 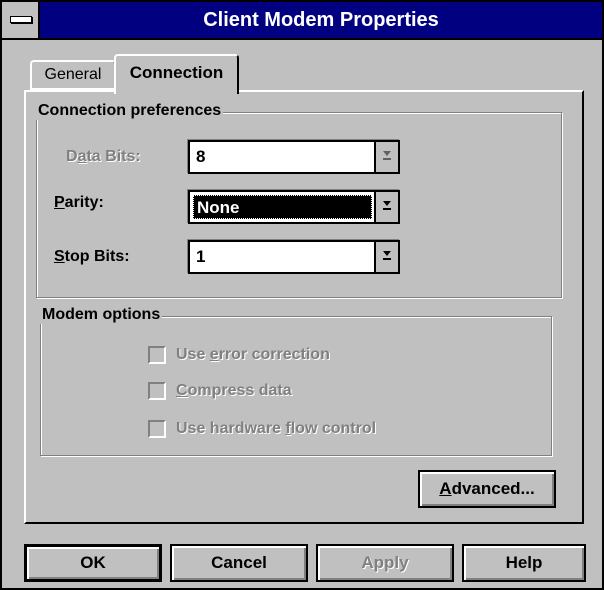 I want to click on title-bar: Client Modem Properties, so click(x=302, y=21).